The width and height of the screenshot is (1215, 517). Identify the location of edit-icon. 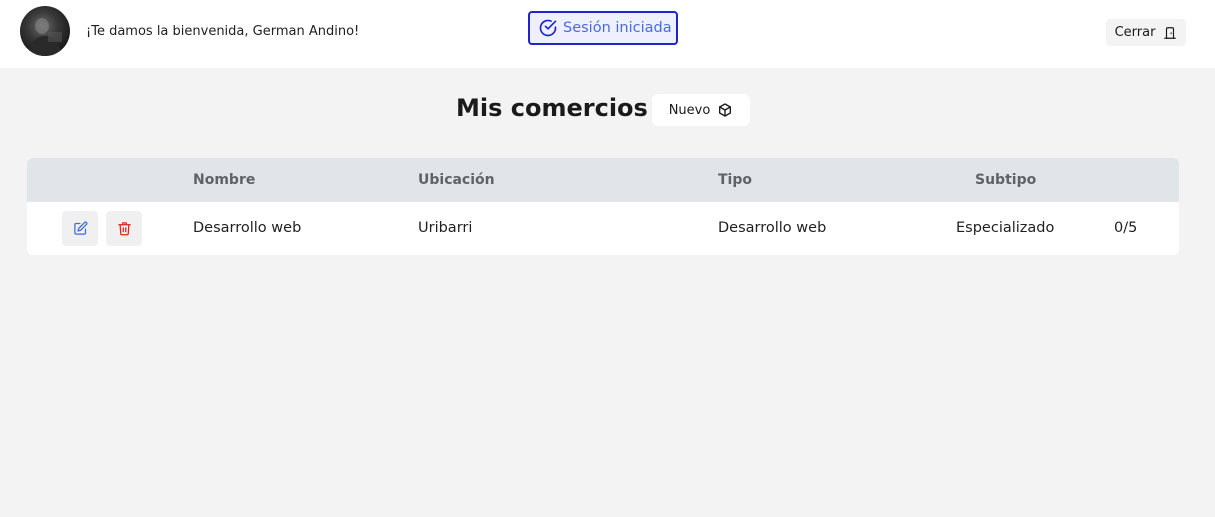
(80, 228).